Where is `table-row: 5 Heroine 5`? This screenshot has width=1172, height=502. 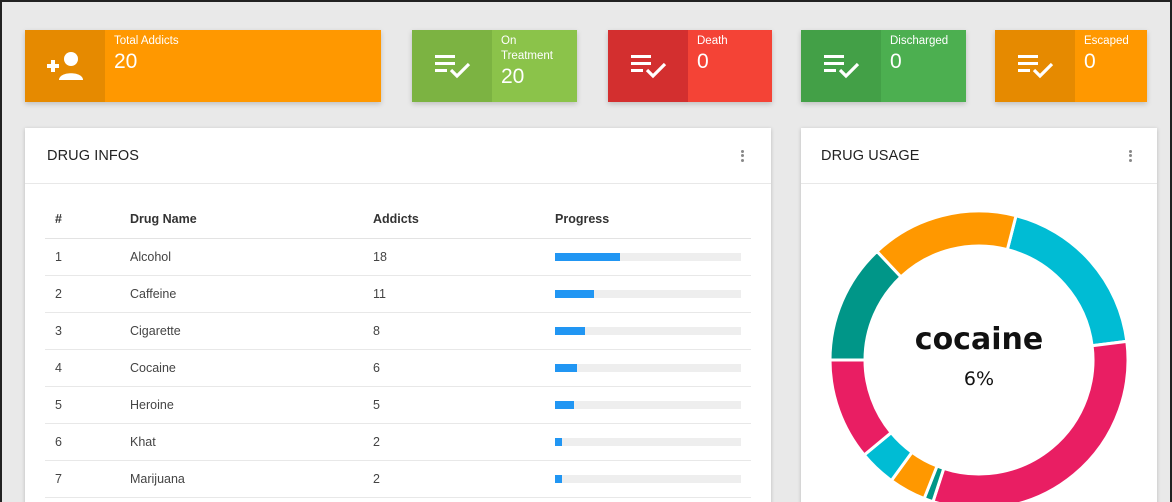 table-row: 5 Heroine 5 is located at coordinates (398, 405).